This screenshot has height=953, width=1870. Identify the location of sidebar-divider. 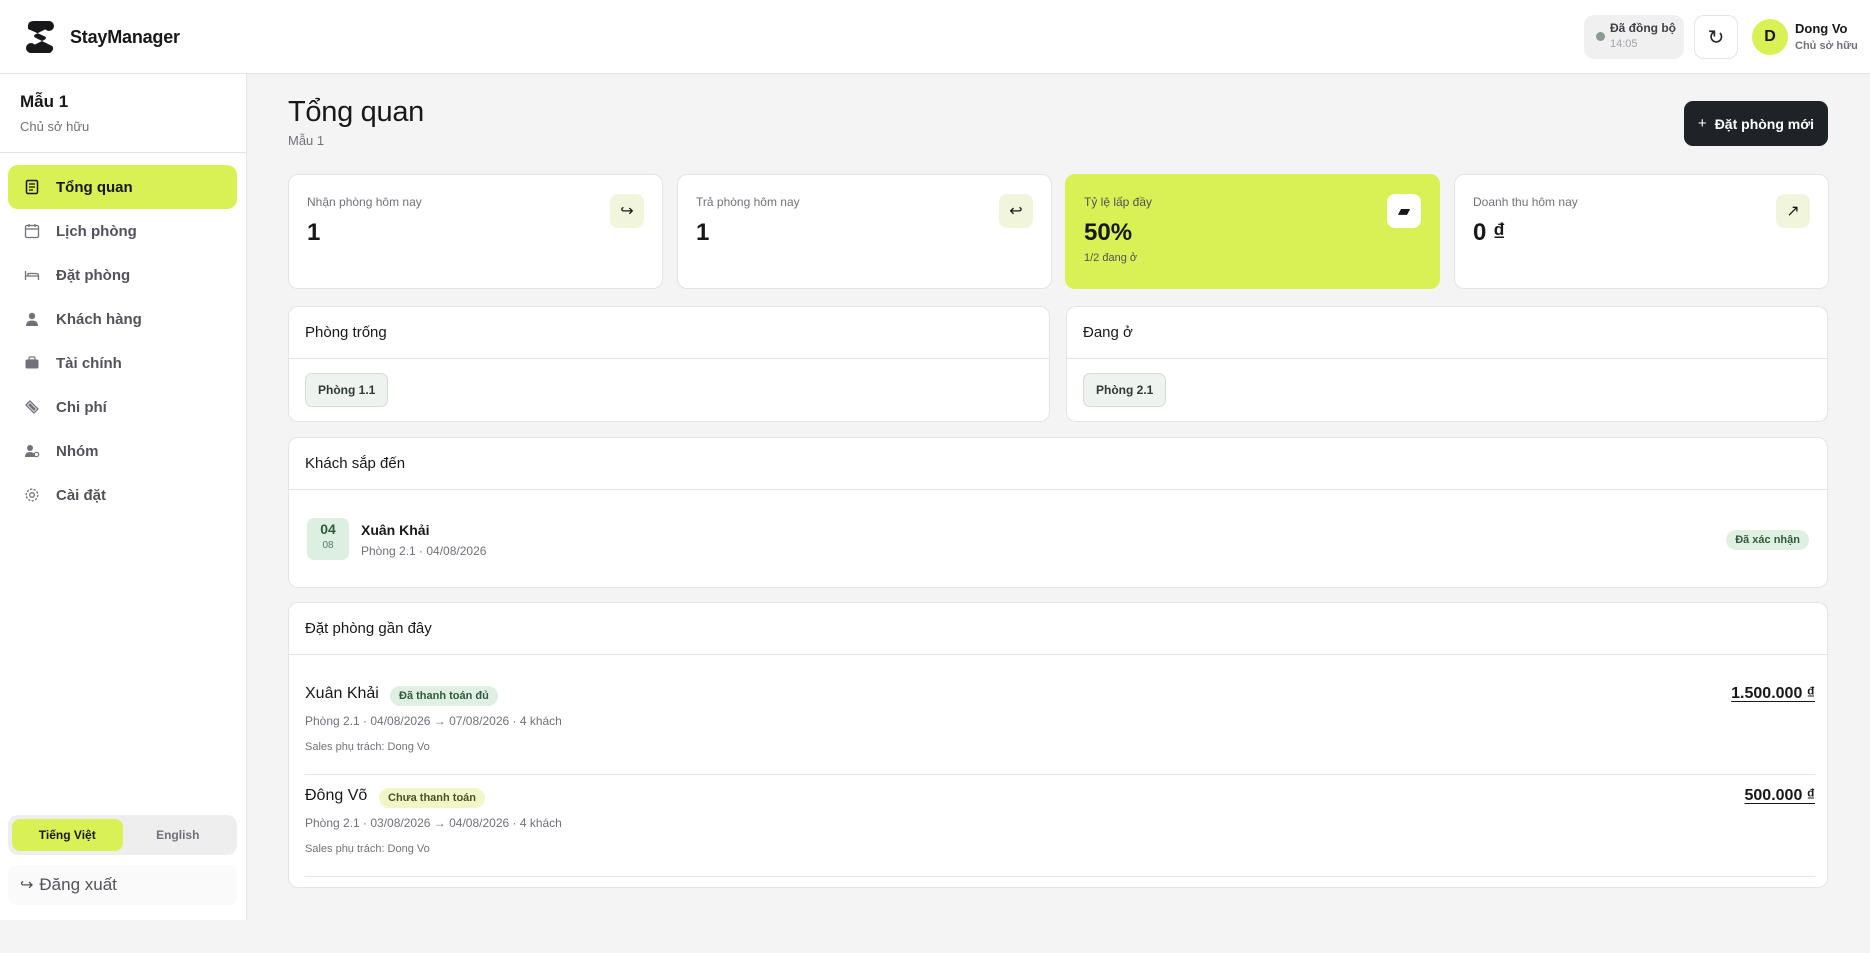
(123, 152).